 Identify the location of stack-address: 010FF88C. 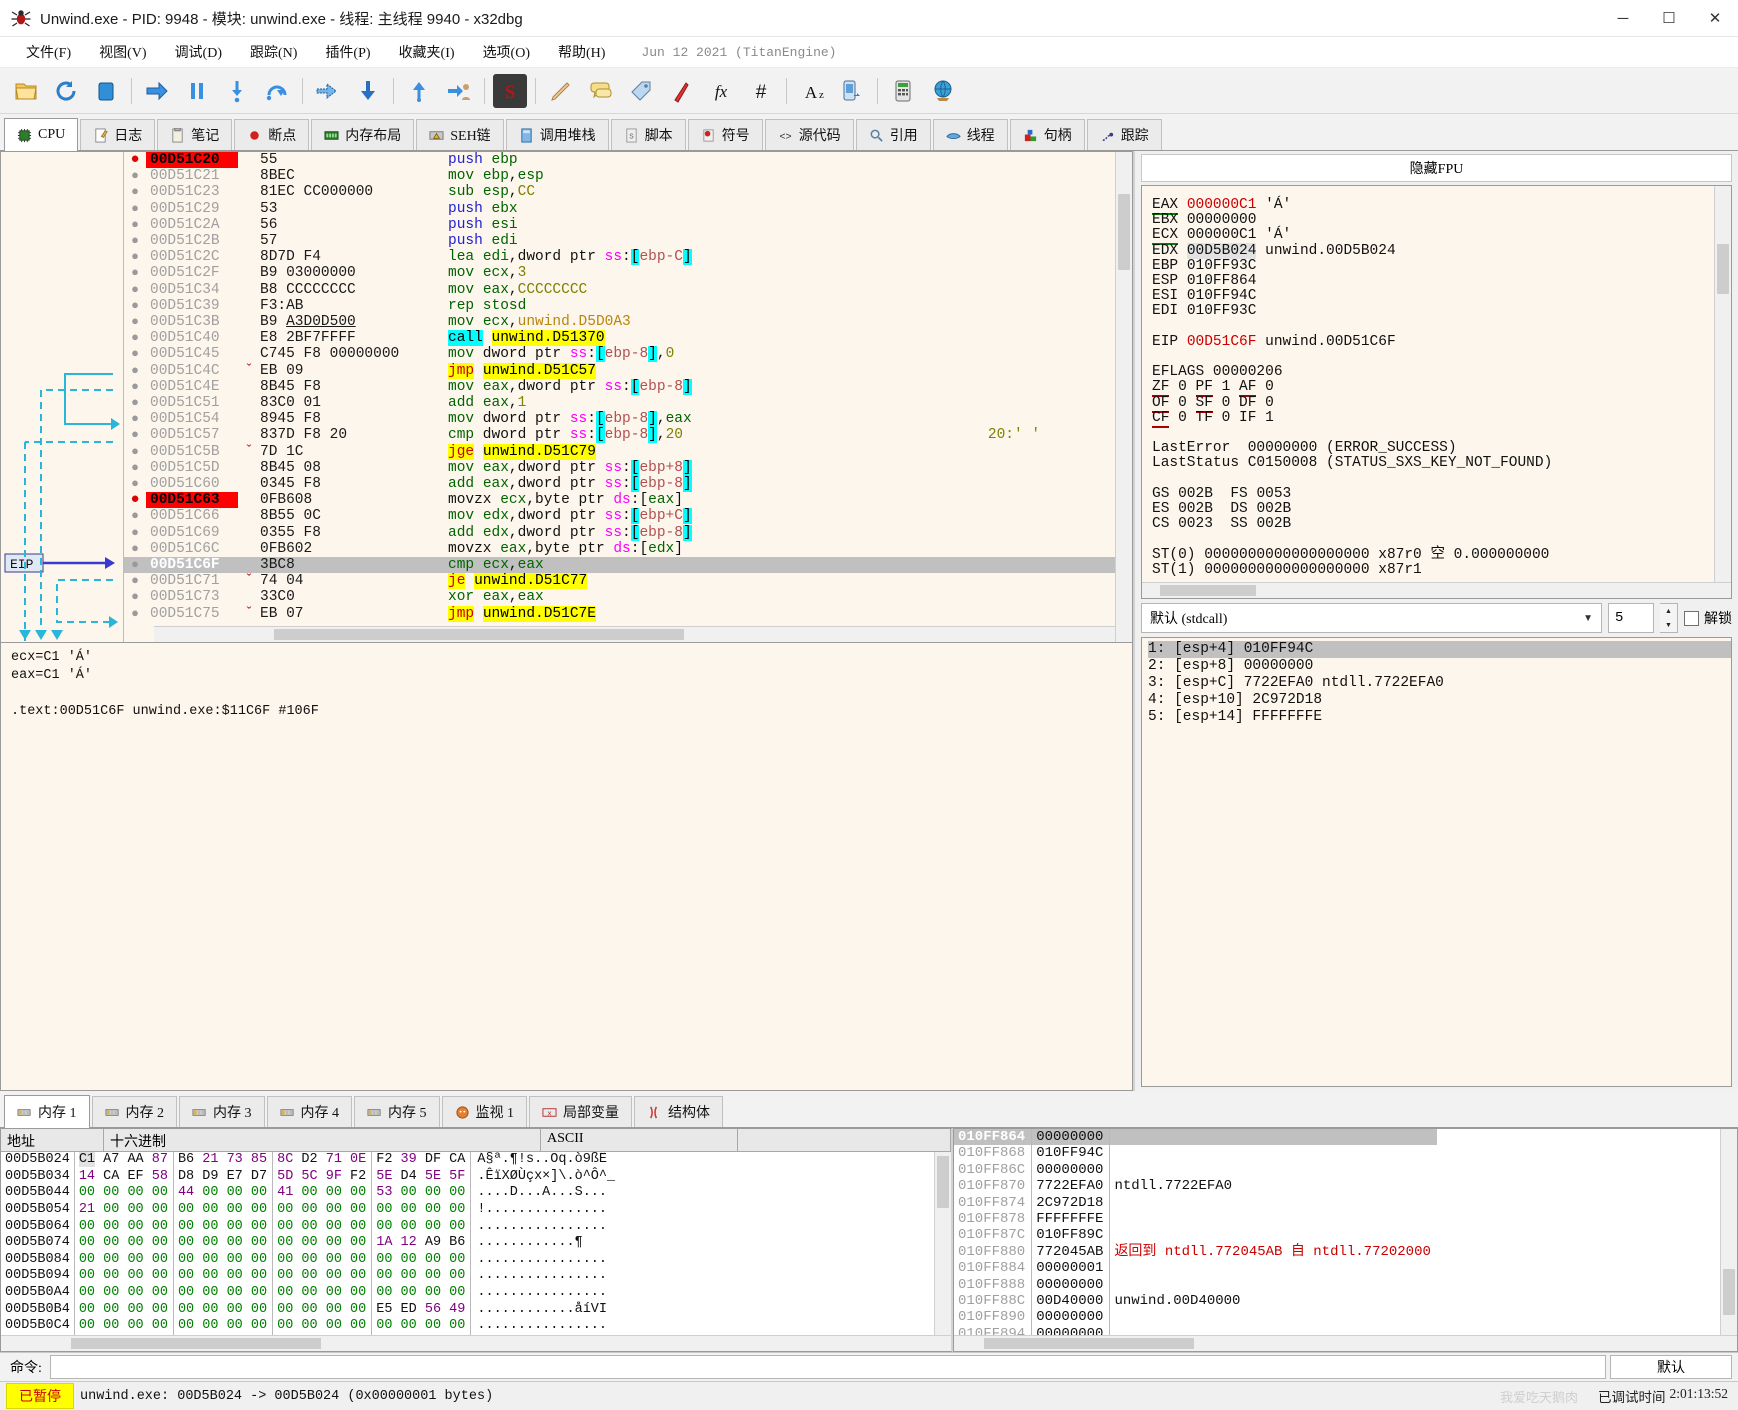
(993, 1301).